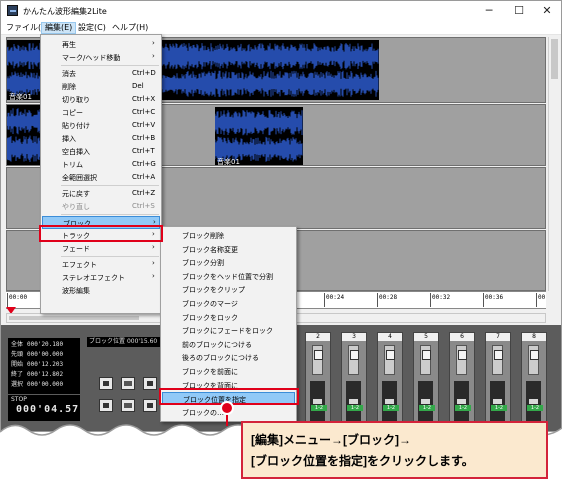 The image size is (562, 492). What do you see at coordinates (462, 337) in the screenshot?
I see `channel-number: 6` at bounding box center [462, 337].